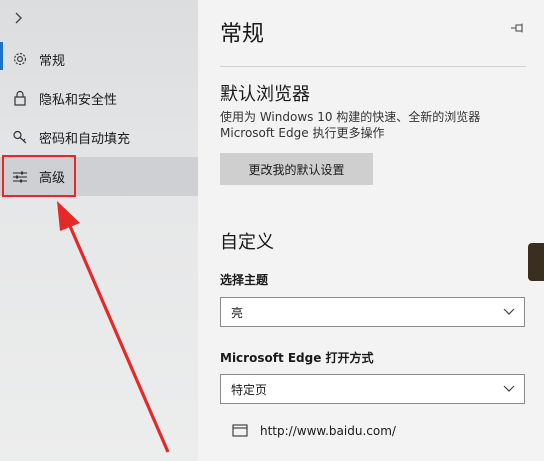 The height and width of the screenshot is (461, 544). I want to click on background-window-edge, so click(536, 262).